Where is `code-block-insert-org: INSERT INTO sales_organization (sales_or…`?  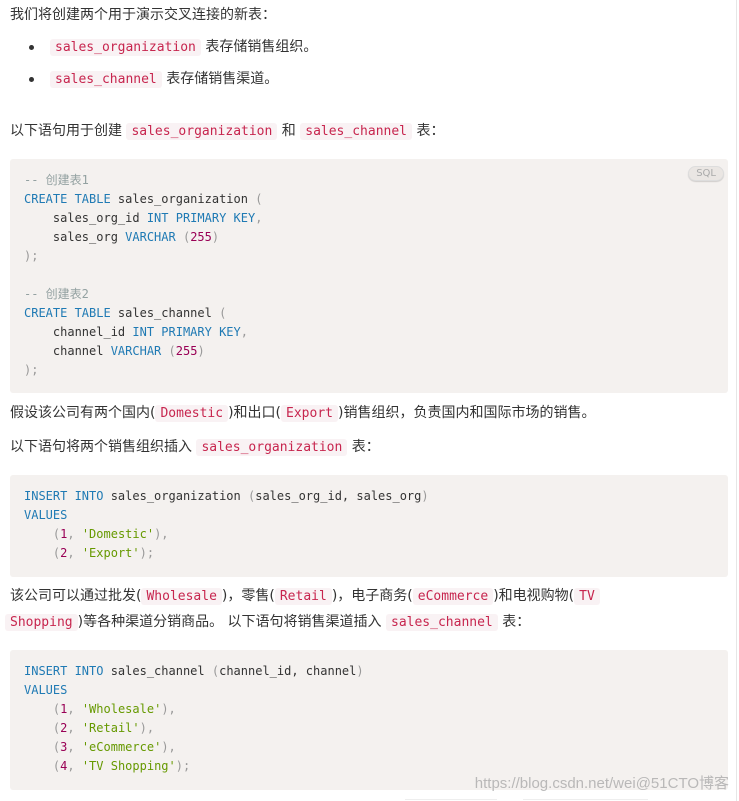
code-block-insert-org: INSERT INTO sales_organization (sales_or… is located at coordinates (369, 526).